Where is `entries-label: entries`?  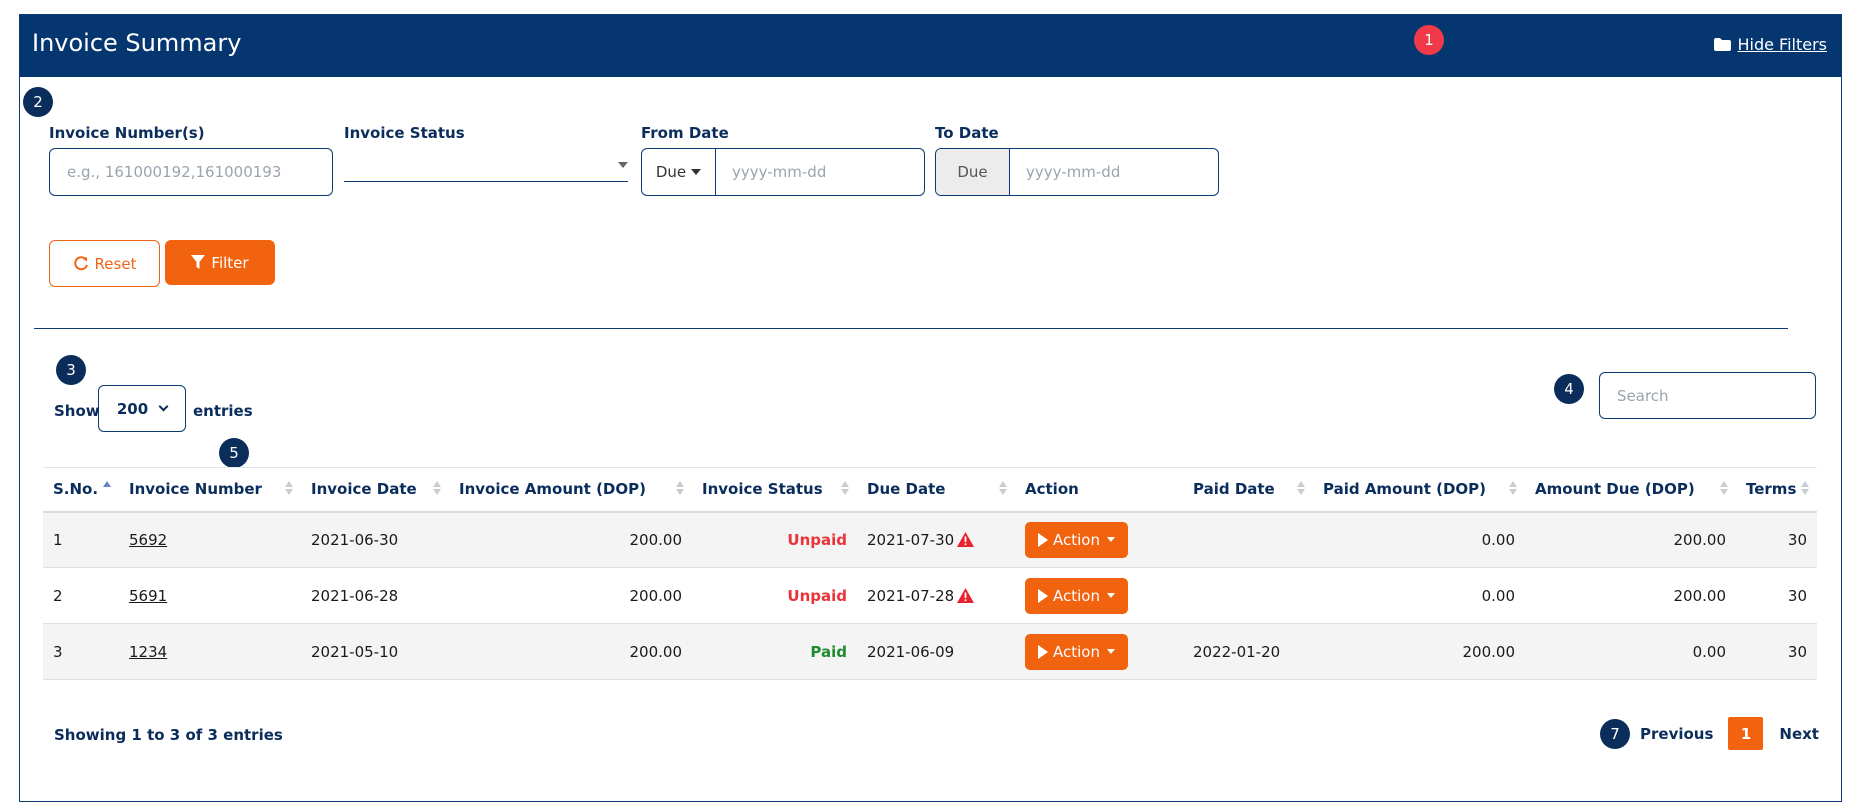
entries-label: entries is located at coordinates (223, 411).